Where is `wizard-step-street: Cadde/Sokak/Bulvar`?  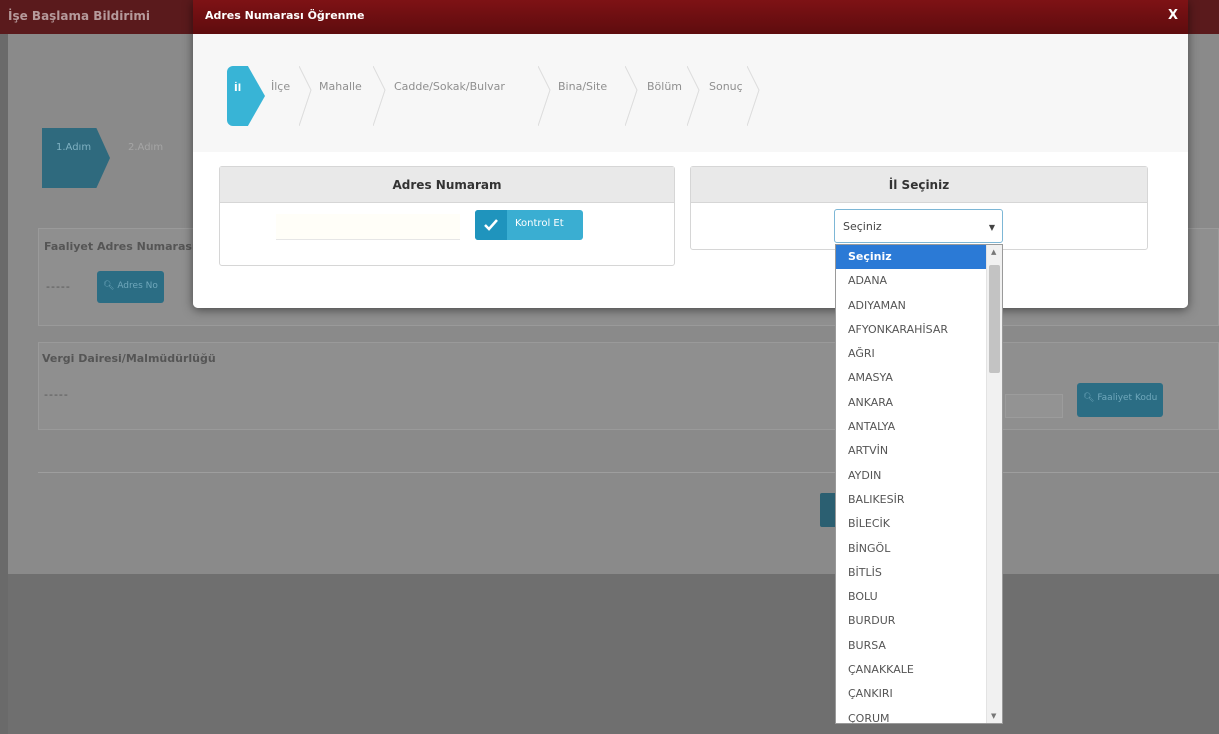
wizard-step-street: Cadde/Sokak/Bulvar is located at coordinates (449, 86).